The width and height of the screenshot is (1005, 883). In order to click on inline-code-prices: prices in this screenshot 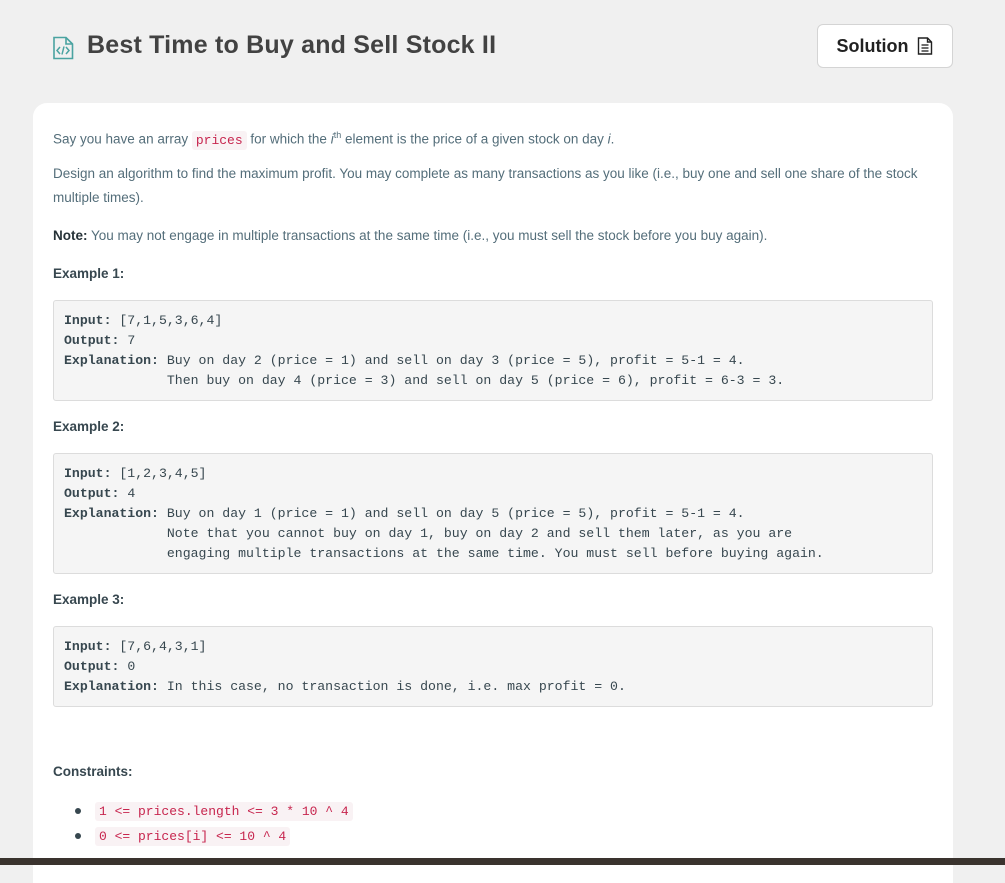, I will do `click(219, 140)`.